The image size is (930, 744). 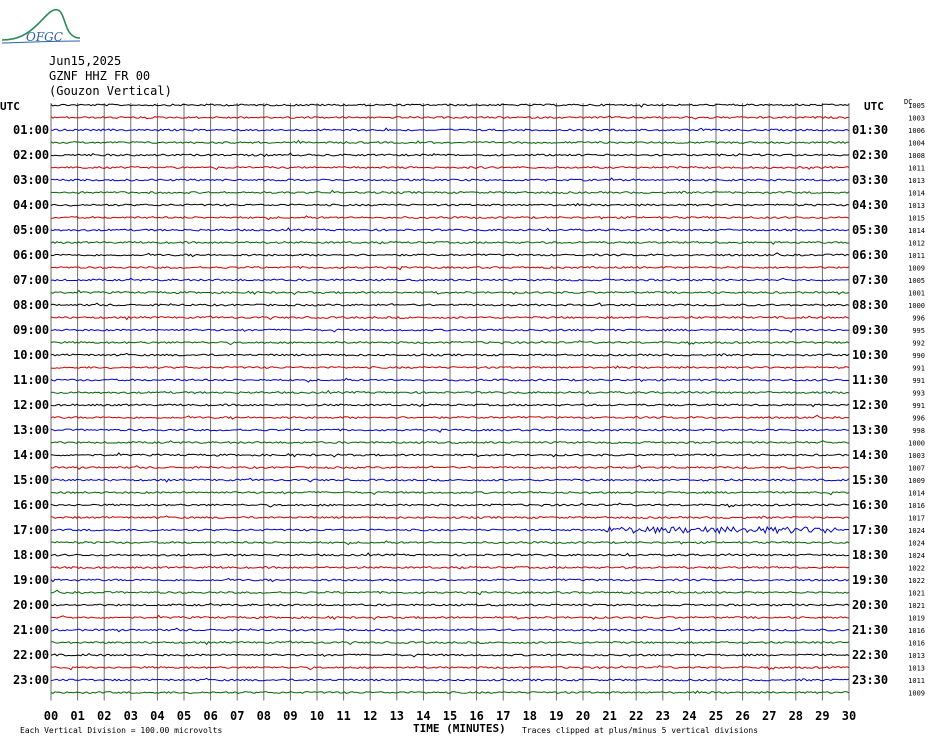 I want to click on right-time-label: 15:30, so click(x=870, y=480).